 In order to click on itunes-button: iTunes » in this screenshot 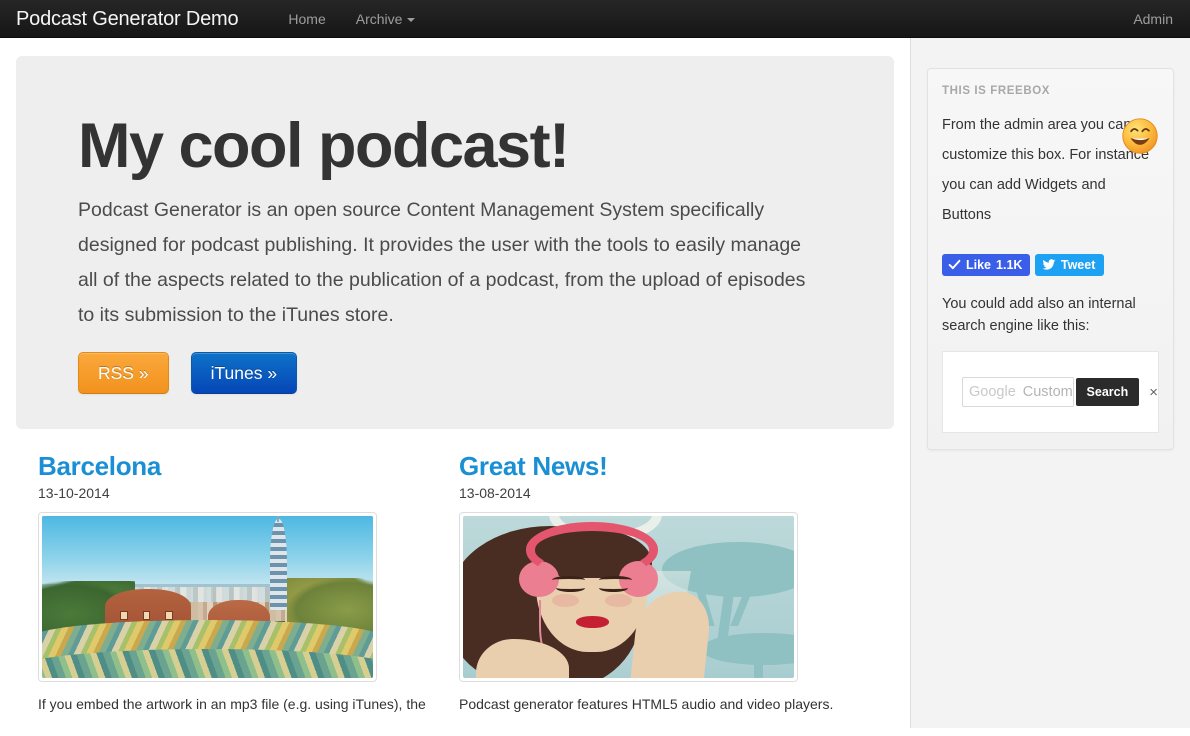, I will do `click(244, 373)`.